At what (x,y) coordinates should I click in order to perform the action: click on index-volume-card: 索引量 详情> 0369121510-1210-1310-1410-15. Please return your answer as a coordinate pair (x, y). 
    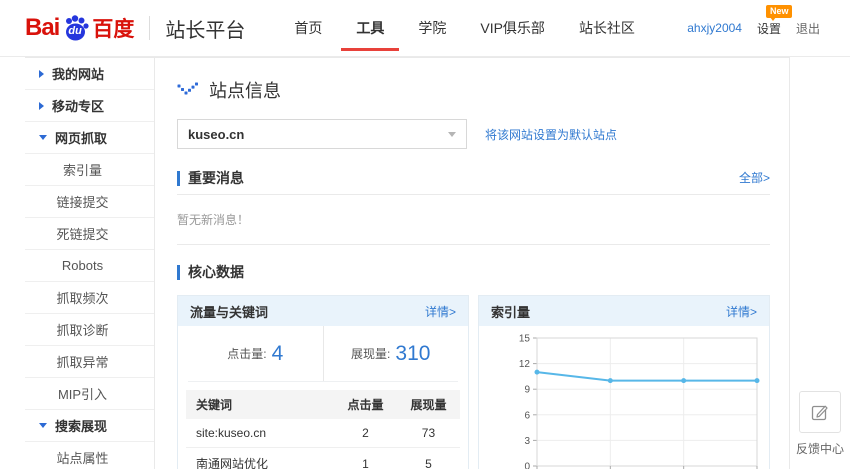
    Looking at the image, I should click on (624, 382).